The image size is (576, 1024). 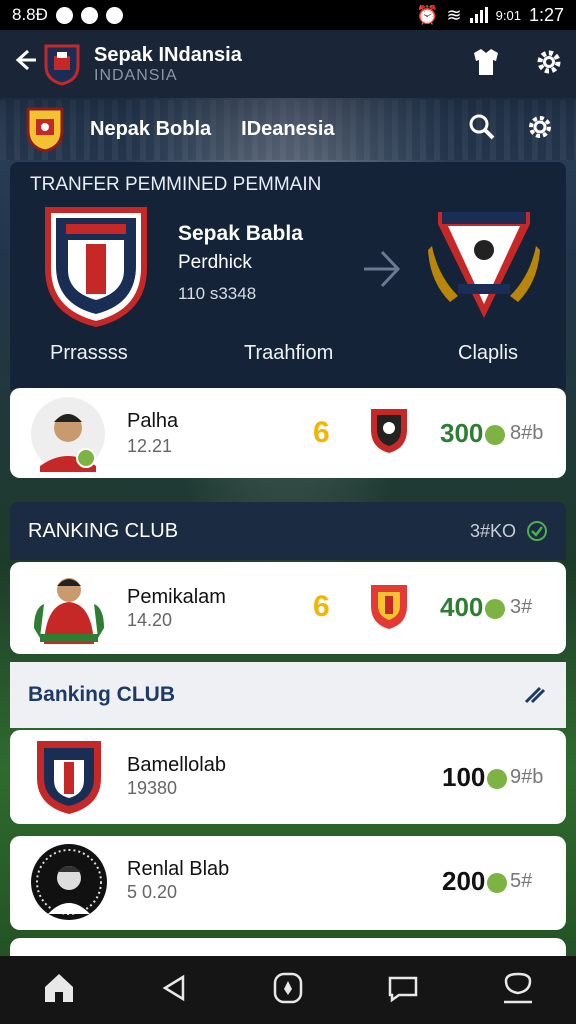 I want to click on gear-icon, so click(x=549, y=64).